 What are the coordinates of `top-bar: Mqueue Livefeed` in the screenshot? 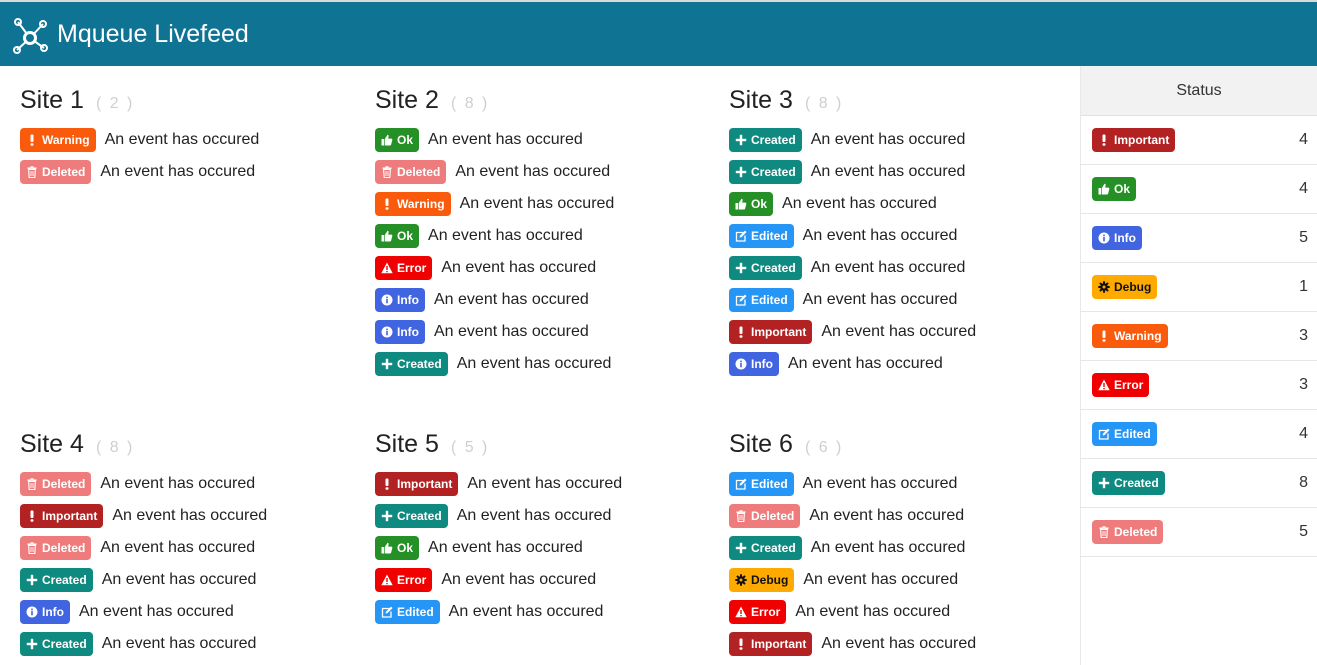 It's located at (658, 33).